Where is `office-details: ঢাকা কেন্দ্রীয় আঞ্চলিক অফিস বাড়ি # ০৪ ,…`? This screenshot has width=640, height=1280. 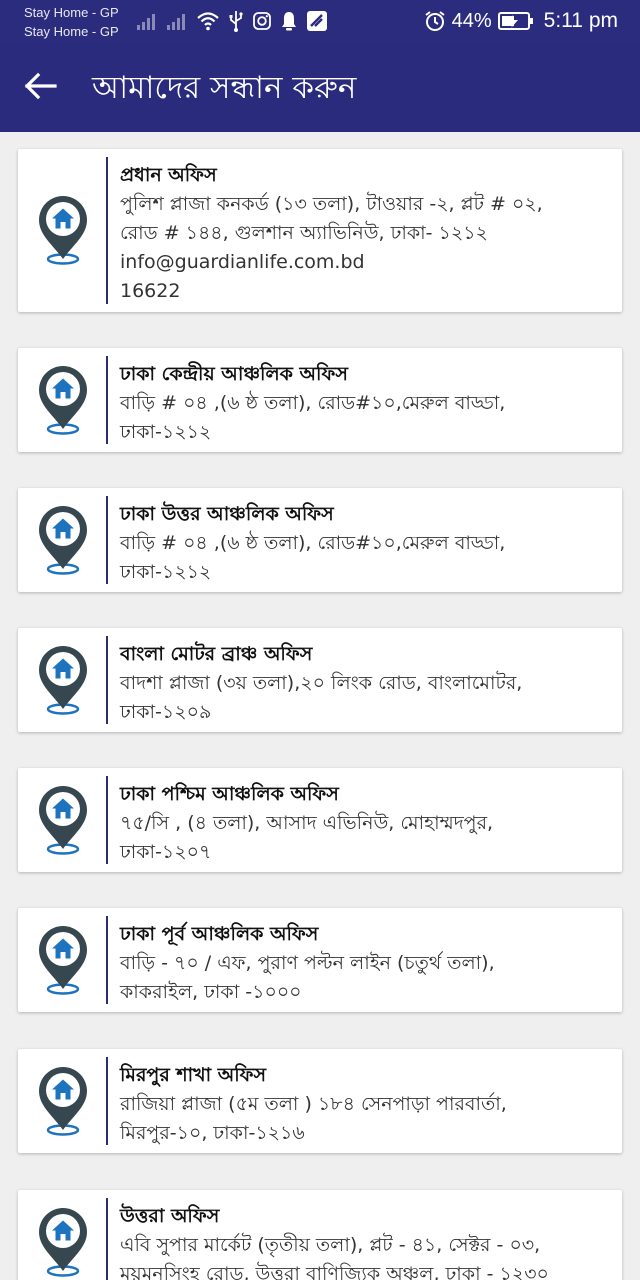
office-details: ঢাকা কেন্দ্রীয় আঞ্চলিক অফিস বাড়ি # ০৪ ,… is located at coordinates (367, 403).